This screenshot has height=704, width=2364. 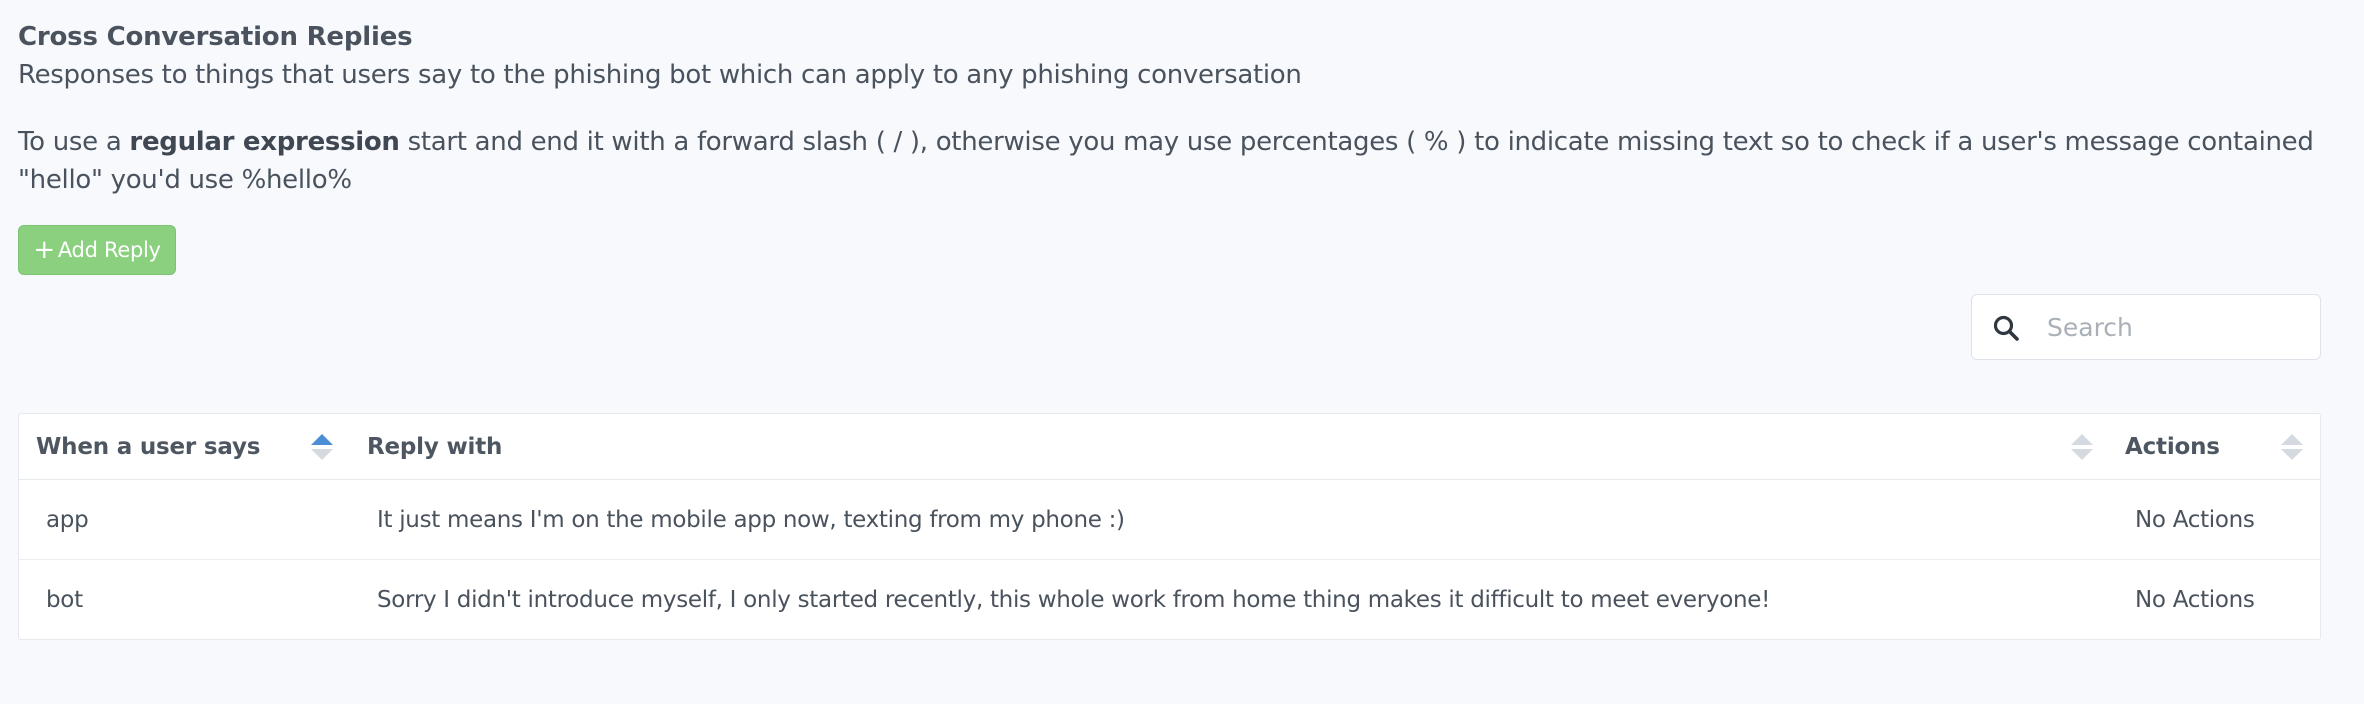 I want to click on page-title: Cross Conversation Replies, so click(x=215, y=37).